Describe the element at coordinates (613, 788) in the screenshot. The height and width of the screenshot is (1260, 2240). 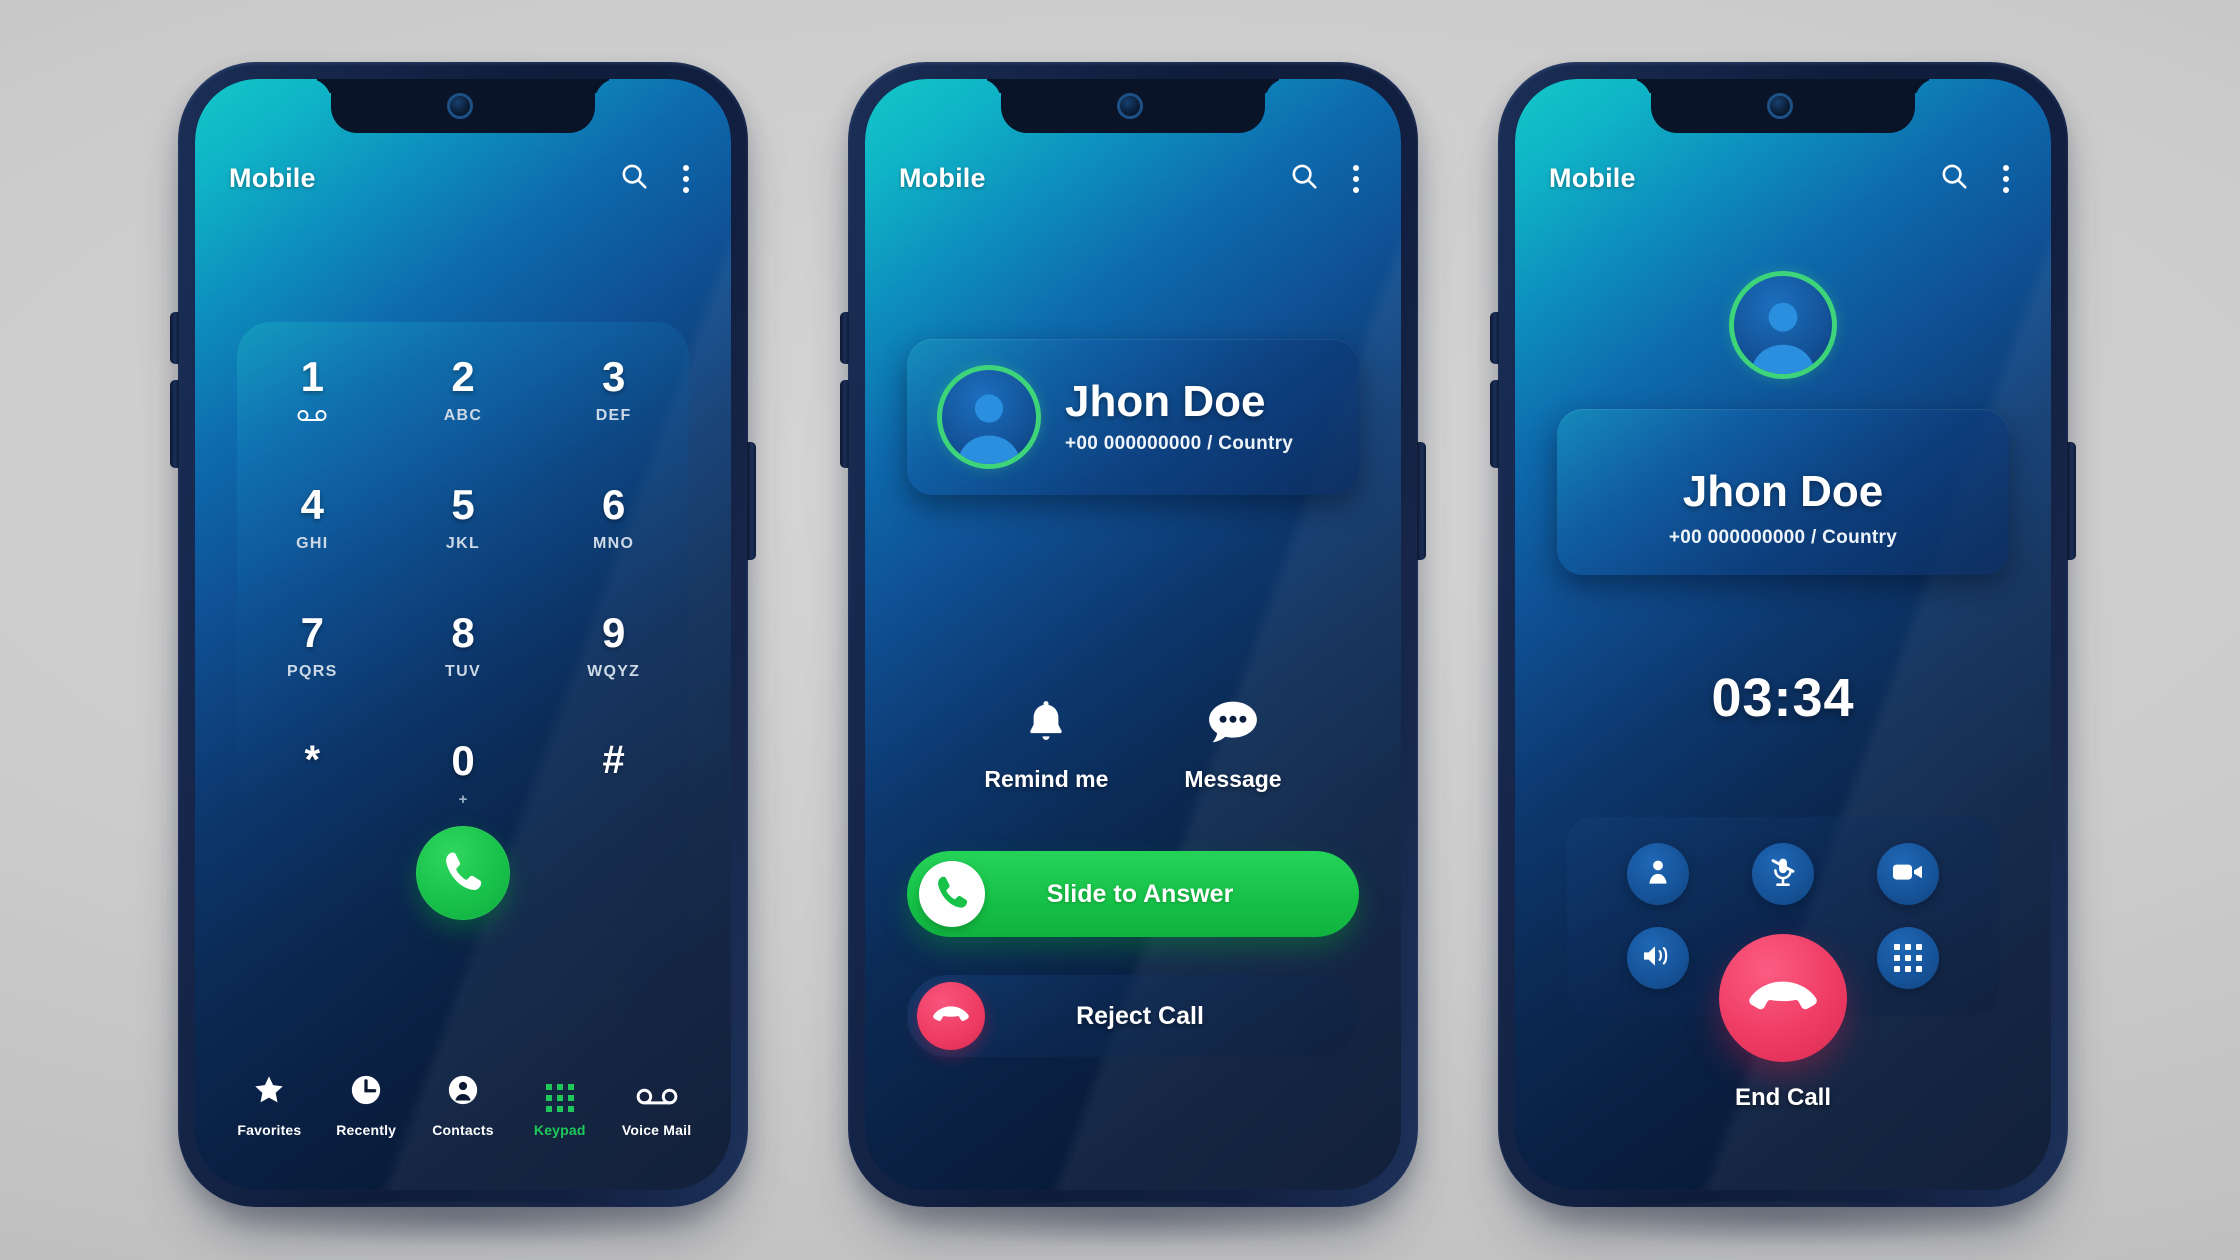
I see `dial-key-hash: #` at that location.